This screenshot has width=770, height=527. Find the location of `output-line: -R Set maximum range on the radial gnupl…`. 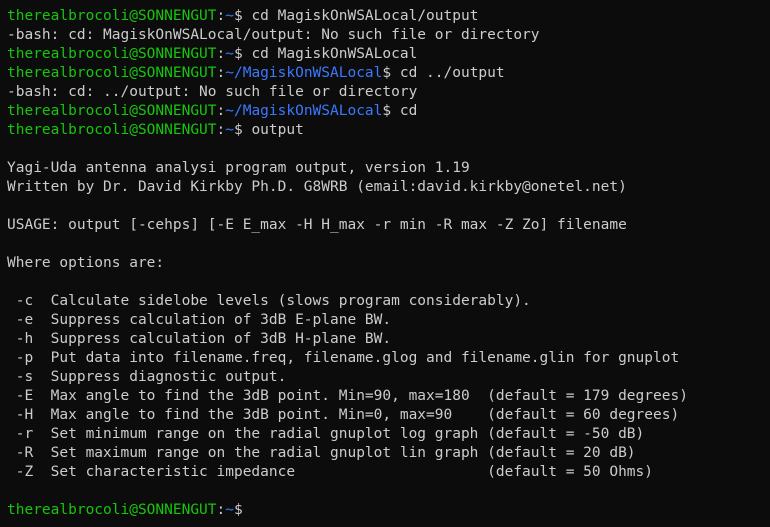

output-line: -R Set maximum range on the radial gnupl… is located at coordinates (321, 453).